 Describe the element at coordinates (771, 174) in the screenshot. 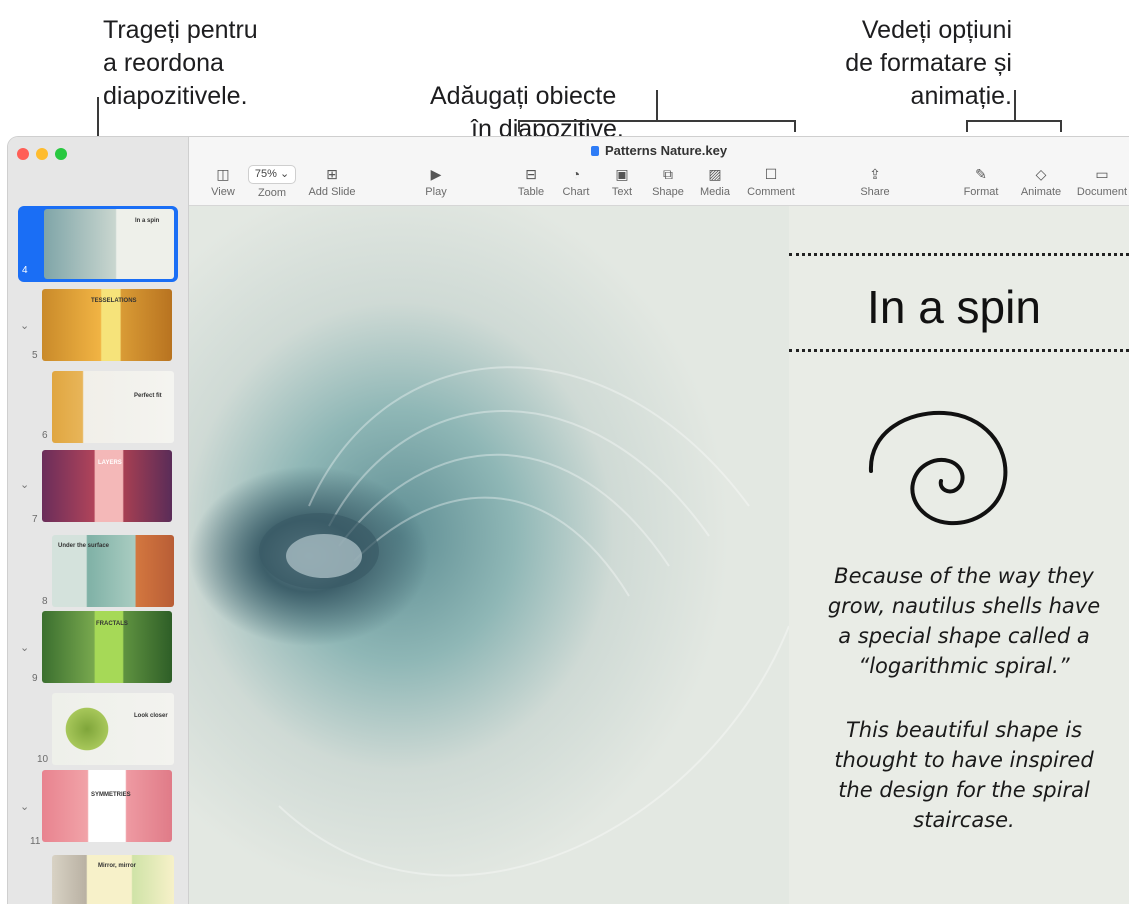

I see `comment-icon: ☐` at that location.